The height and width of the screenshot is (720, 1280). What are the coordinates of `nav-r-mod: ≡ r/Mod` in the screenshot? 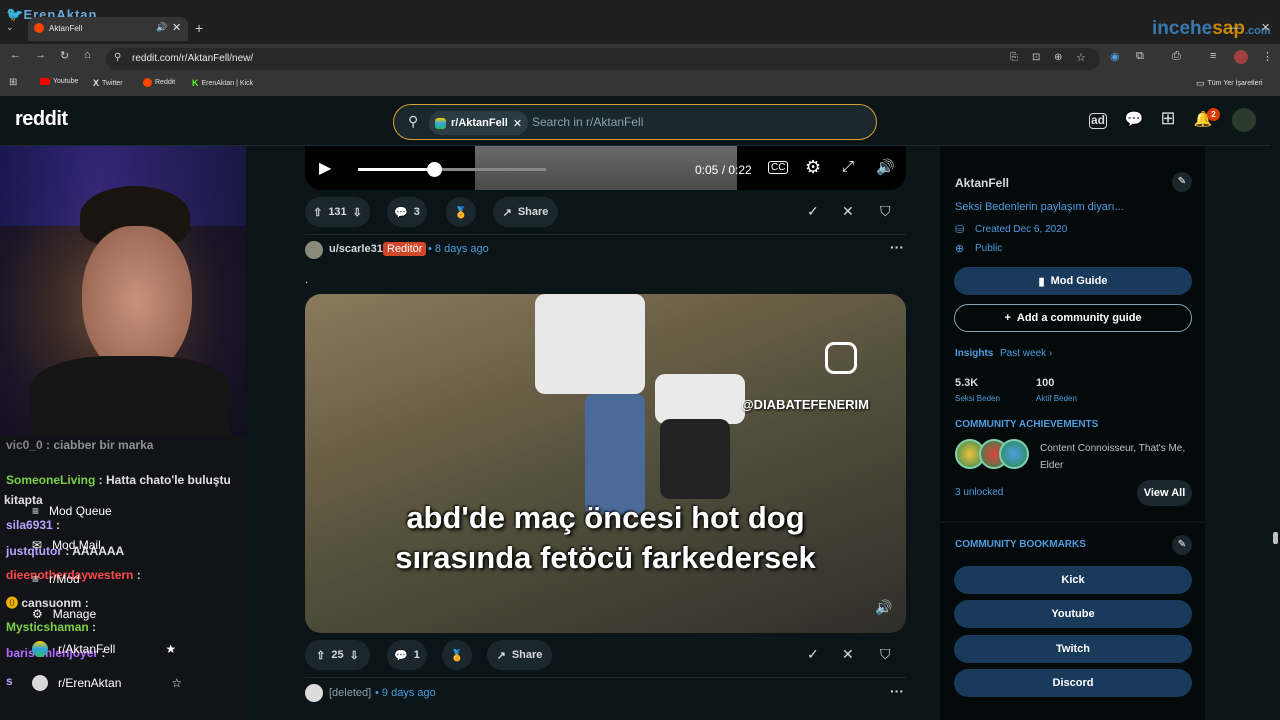 It's located at (56, 579).